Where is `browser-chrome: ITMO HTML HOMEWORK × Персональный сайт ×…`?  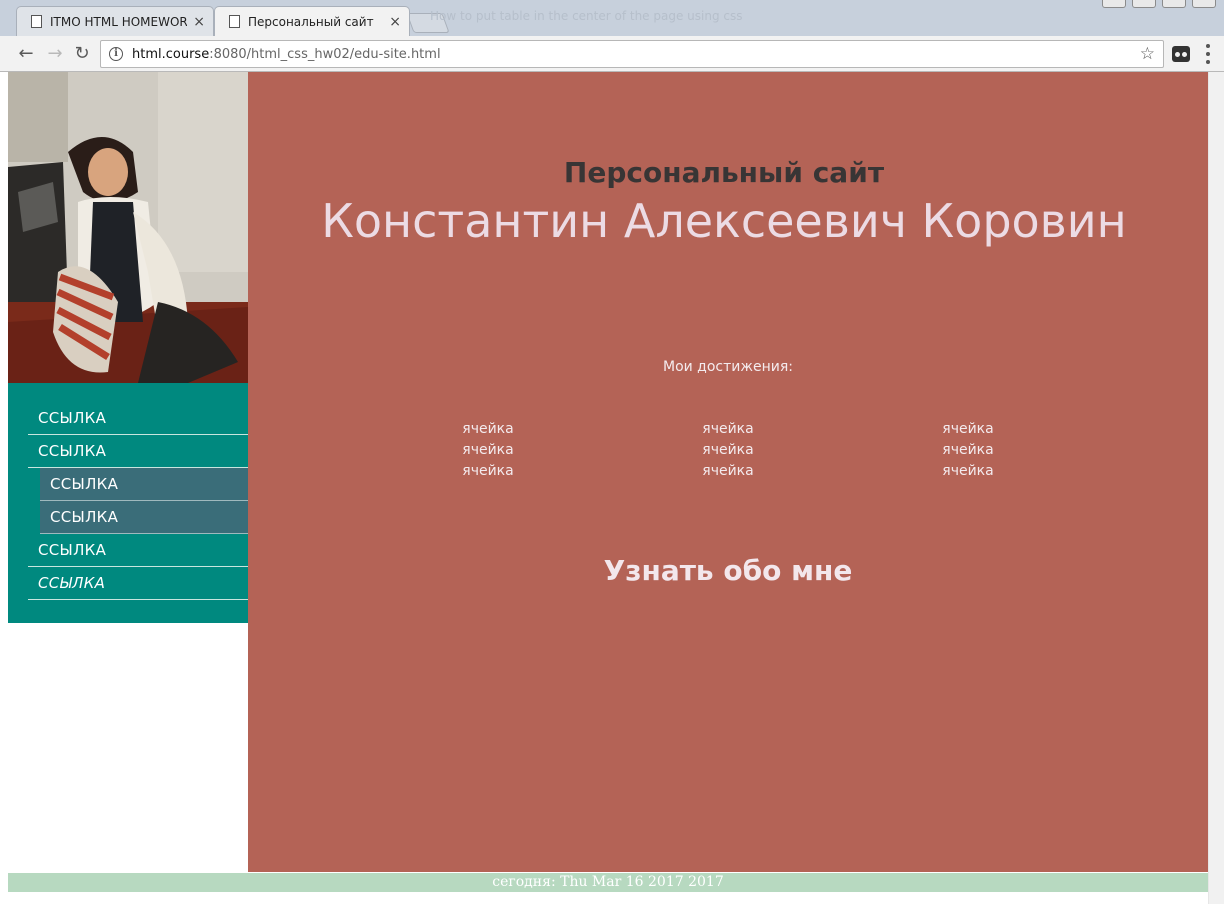
browser-chrome: ITMO HTML HOMEWORK × Персональный сайт ×… is located at coordinates (612, 36).